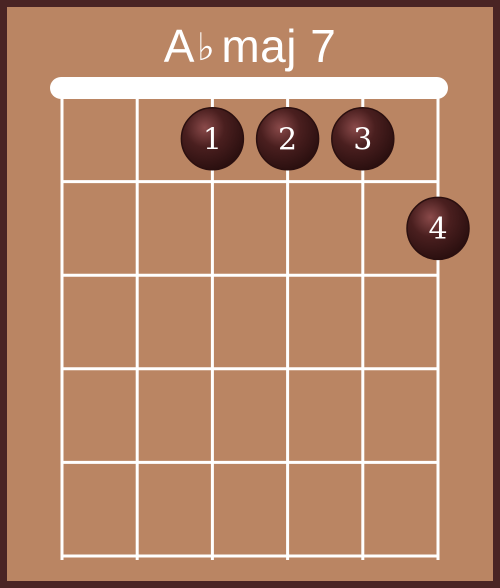  I want to click on finger-dot-4: 4, so click(438, 228).